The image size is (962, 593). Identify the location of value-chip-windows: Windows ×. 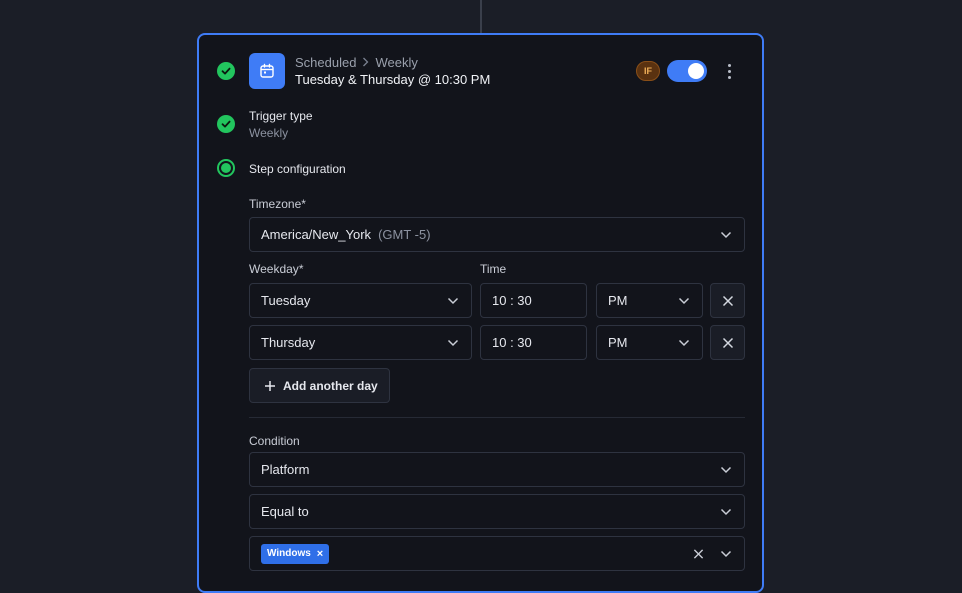
(295, 553).